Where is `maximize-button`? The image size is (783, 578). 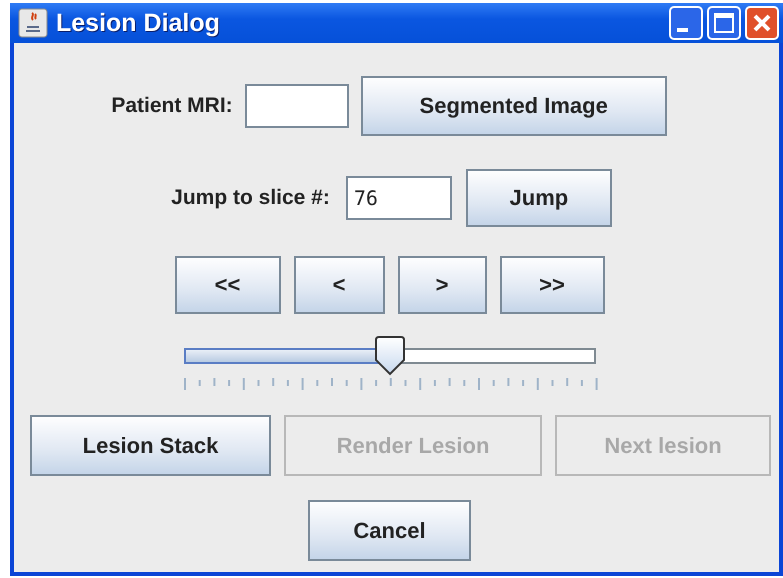 maximize-button is located at coordinates (724, 23).